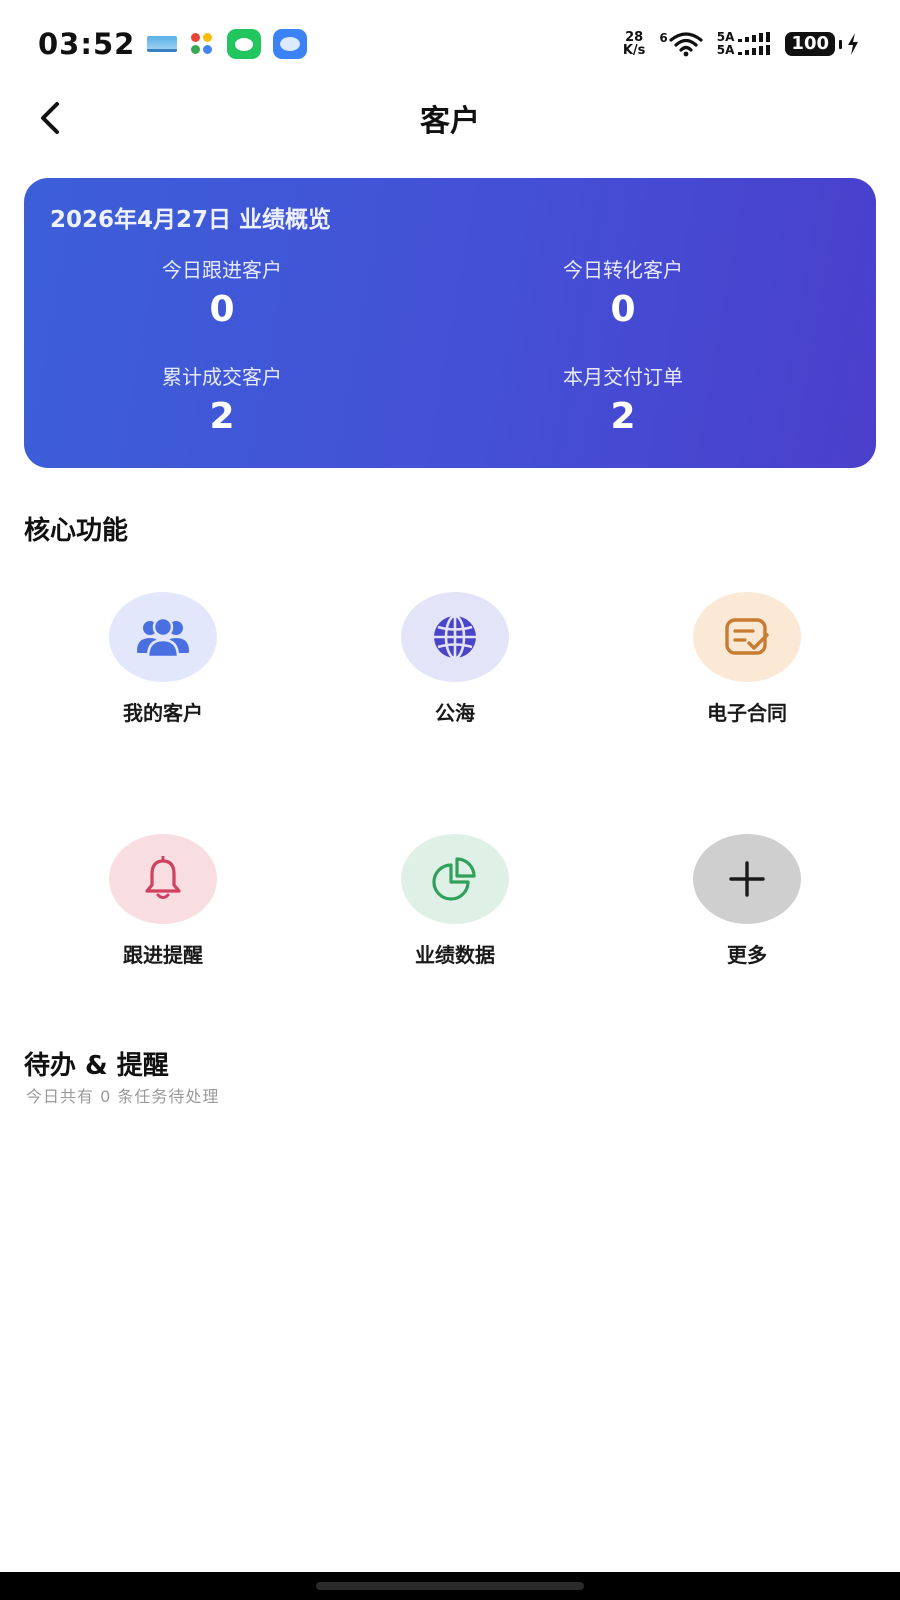 The height and width of the screenshot is (1600, 900). Describe the element at coordinates (222, 377) in the screenshot. I see `stat-label: 累计成交客户` at that location.